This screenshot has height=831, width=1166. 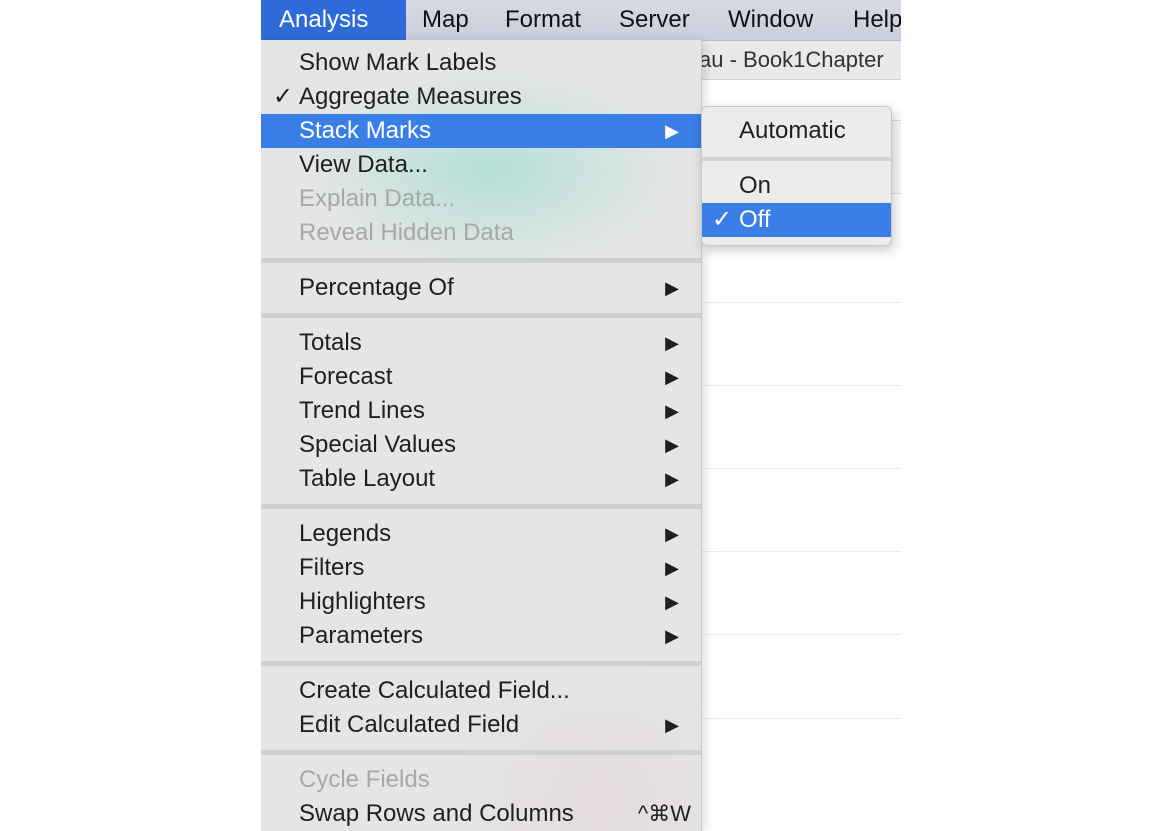 I want to click on menu-item-label: Edit Calculated Field, so click(x=409, y=724).